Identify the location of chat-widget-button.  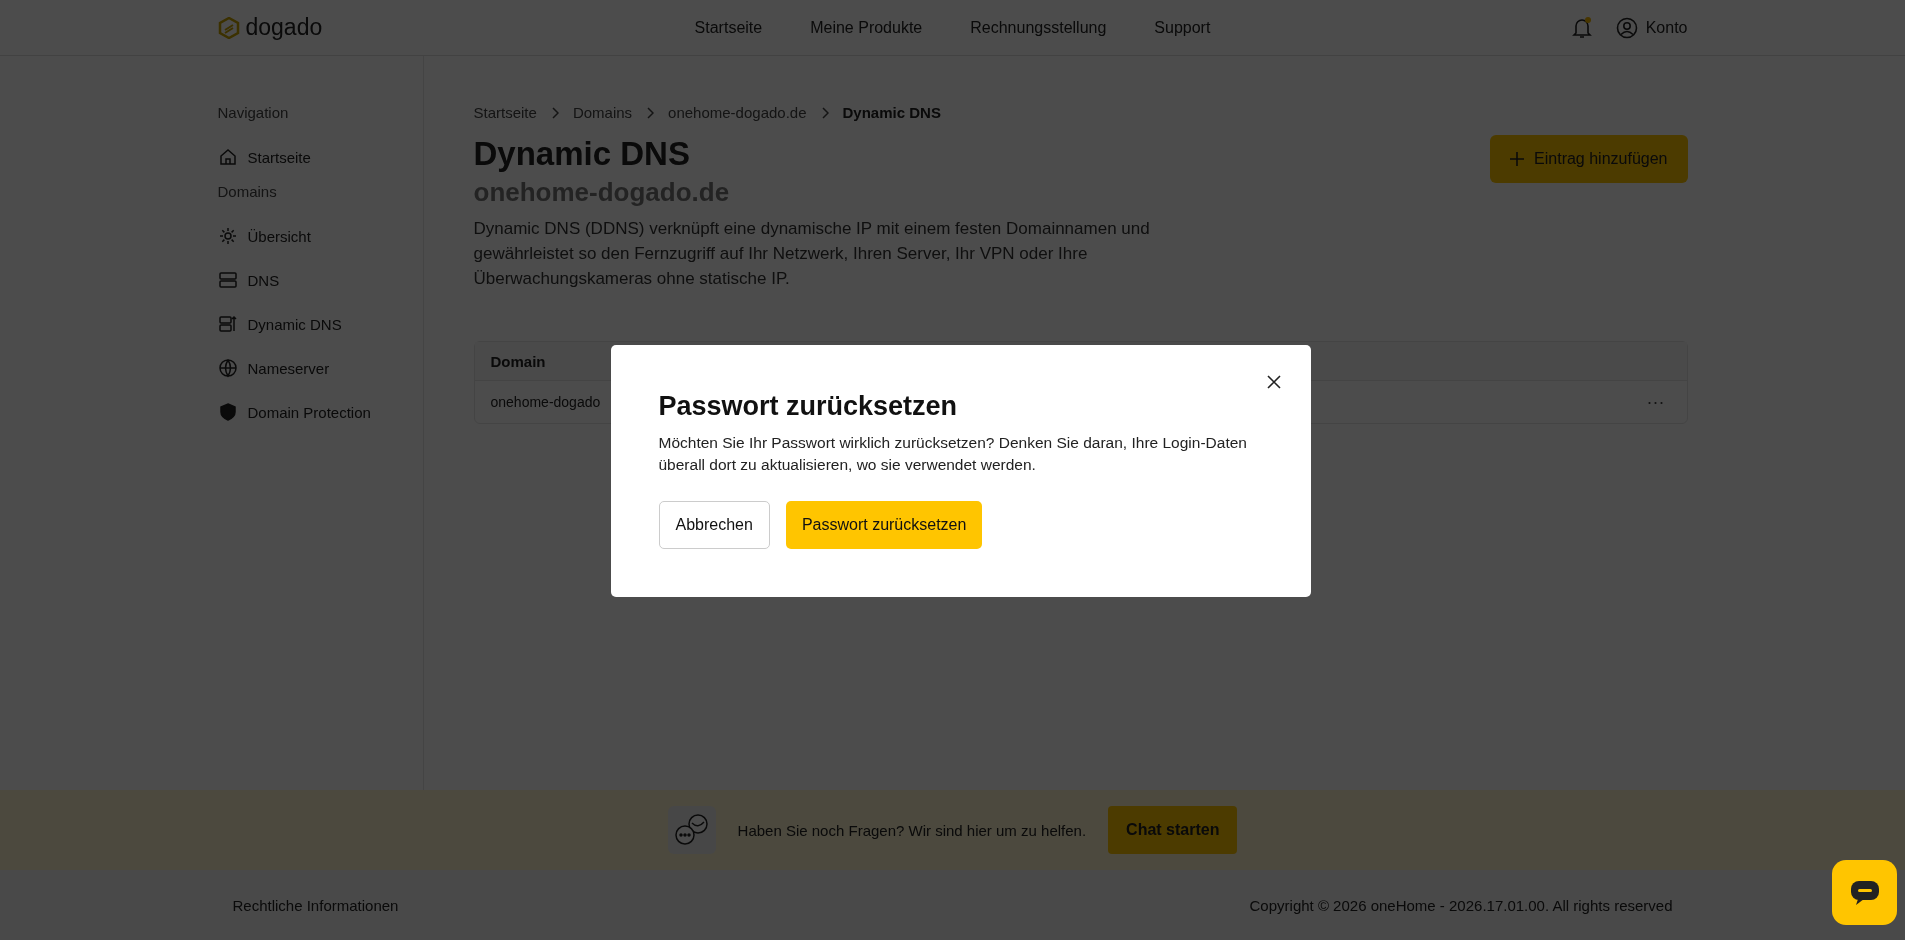
(1864, 892).